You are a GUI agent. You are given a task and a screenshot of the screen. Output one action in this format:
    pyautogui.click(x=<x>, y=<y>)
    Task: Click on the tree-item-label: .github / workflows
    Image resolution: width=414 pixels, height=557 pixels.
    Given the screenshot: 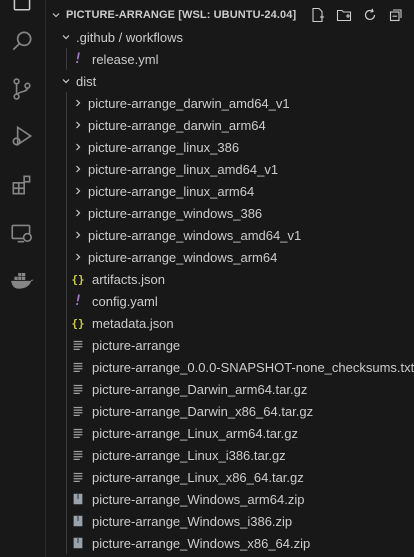 What is the action you would take?
    pyautogui.click(x=129, y=37)
    